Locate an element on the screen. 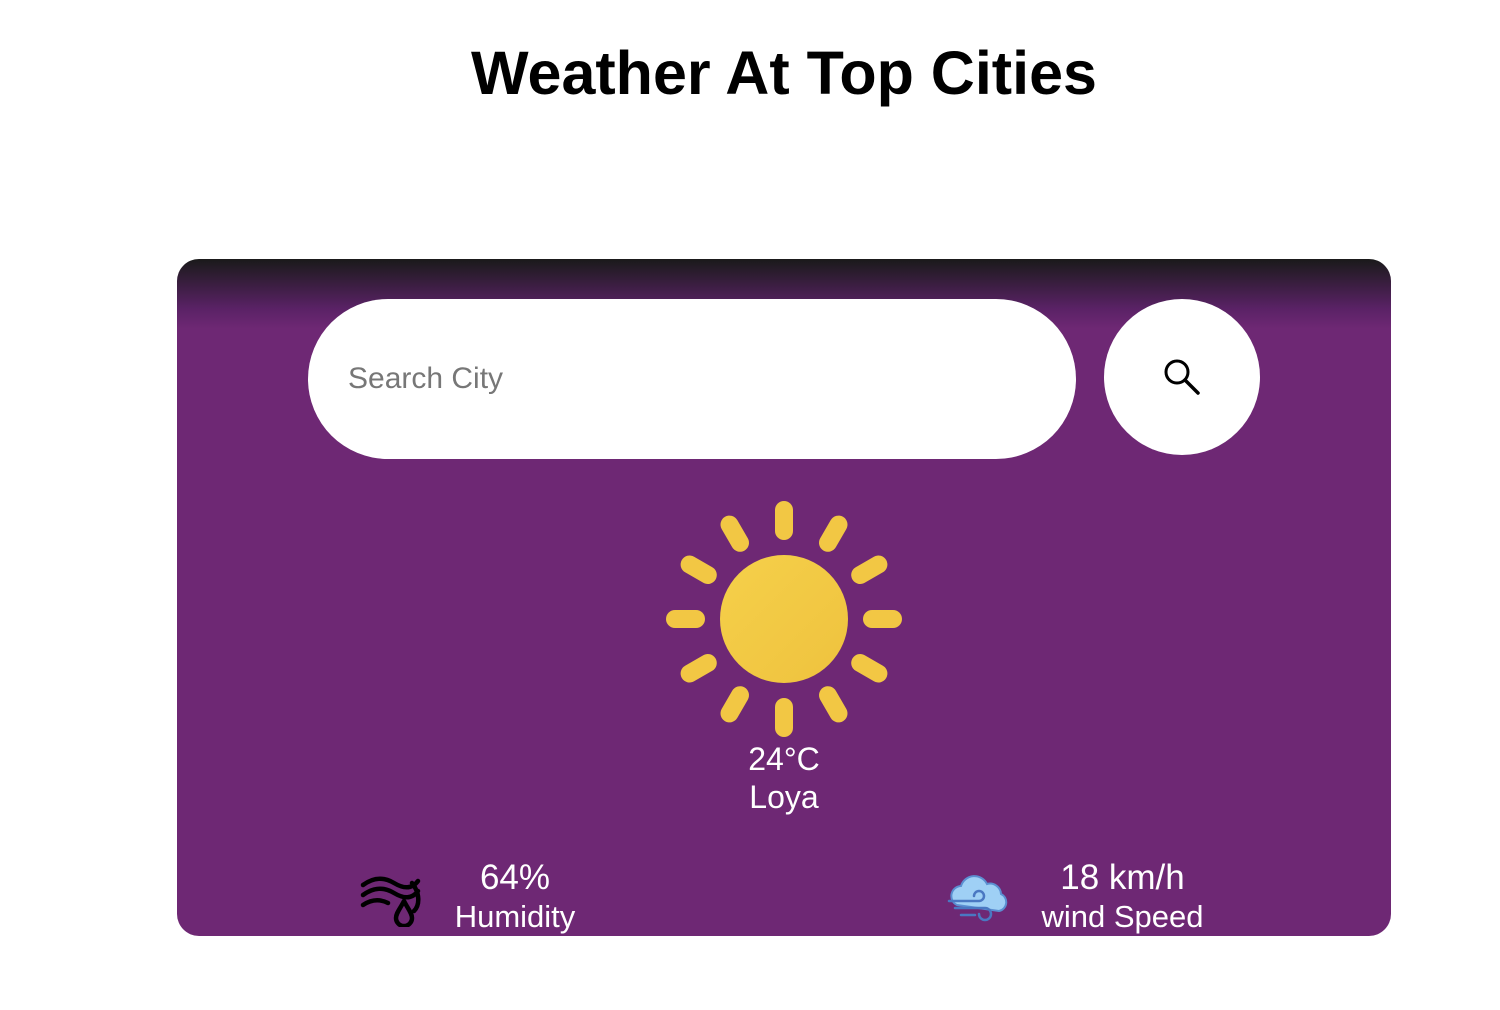 The width and height of the screenshot is (1500, 1010). wind-cloud-icon is located at coordinates (977, 898).